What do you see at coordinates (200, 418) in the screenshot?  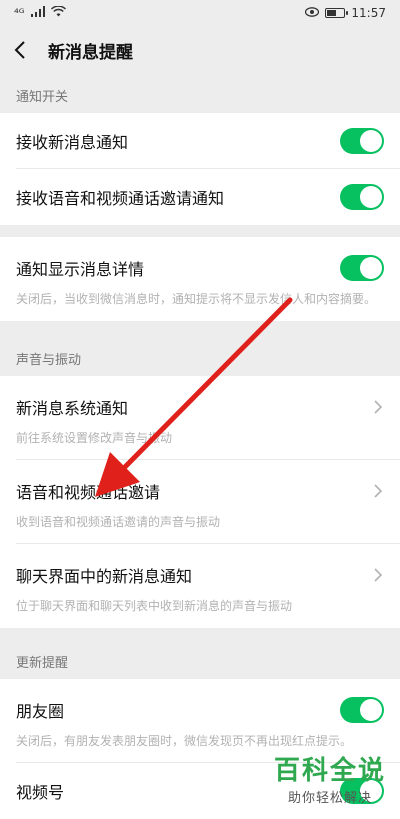 I see `row-system-notification: 新消息系统通知 前往系统设置修改声音与振动` at bounding box center [200, 418].